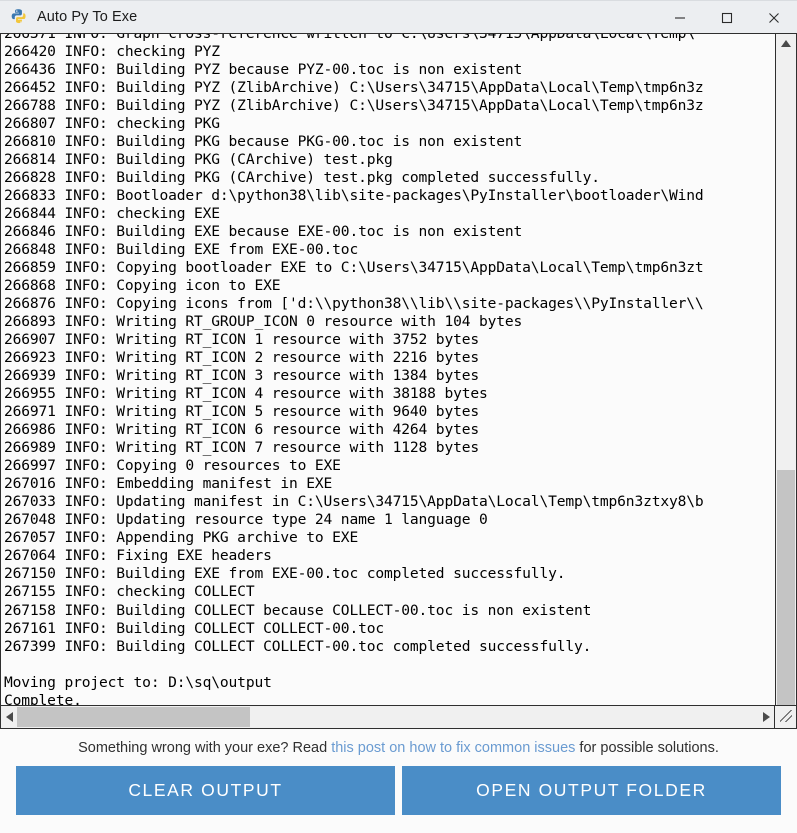 This screenshot has width=797, height=833. I want to click on window-controls, so click(726, 17).